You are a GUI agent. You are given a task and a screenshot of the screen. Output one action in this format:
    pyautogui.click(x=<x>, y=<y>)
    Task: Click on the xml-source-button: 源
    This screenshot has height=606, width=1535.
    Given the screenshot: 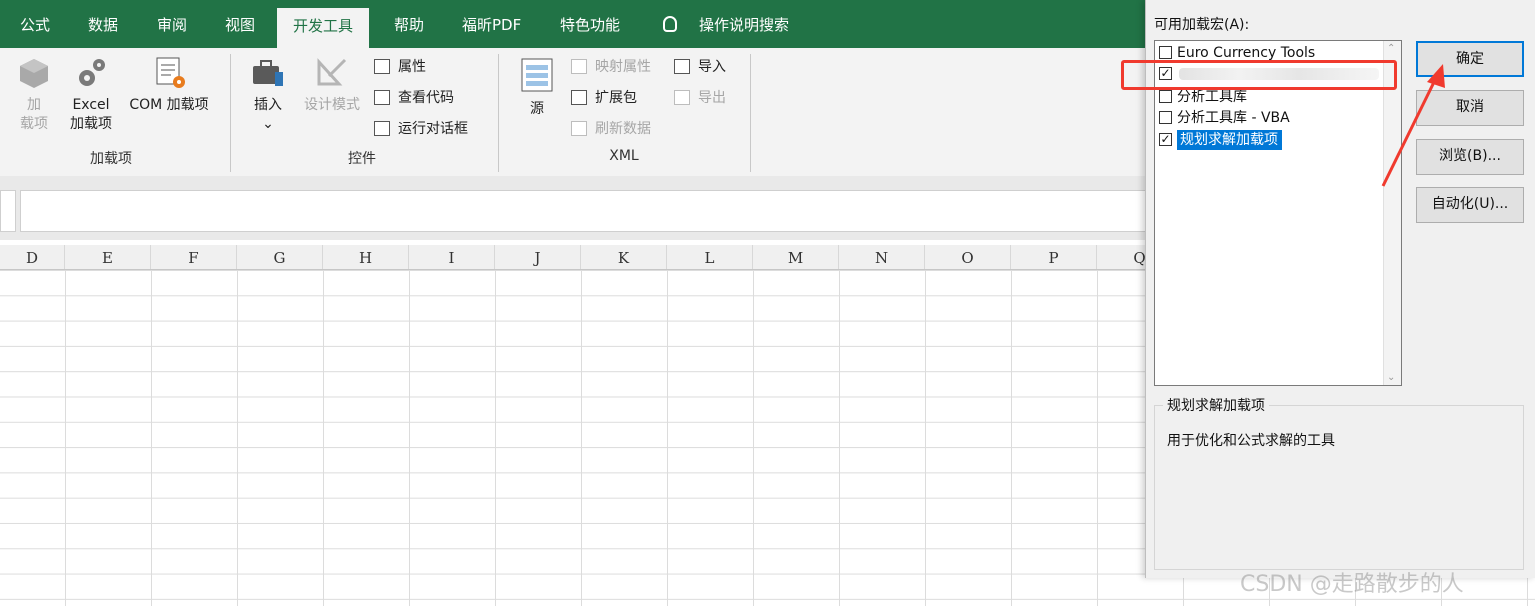 What is the action you would take?
    pyautogui.click(x=537, y=87)
    